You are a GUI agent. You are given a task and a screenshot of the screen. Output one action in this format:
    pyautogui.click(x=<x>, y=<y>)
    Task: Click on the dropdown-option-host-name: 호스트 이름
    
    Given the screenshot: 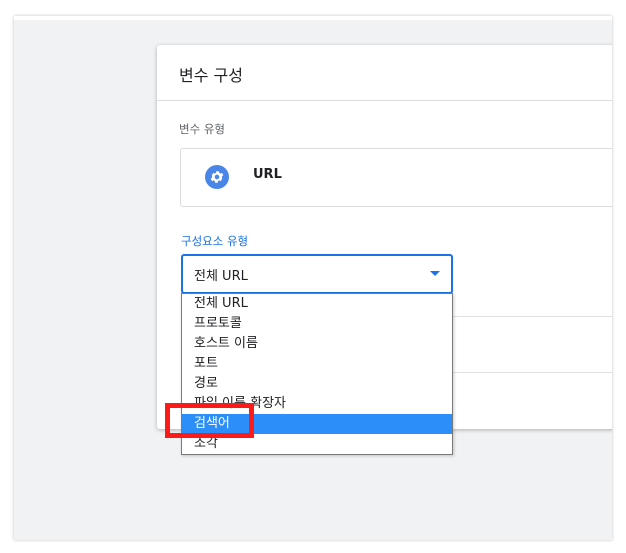 What is the action you would take?
    pyautogui.click(x=317, y=344)
    